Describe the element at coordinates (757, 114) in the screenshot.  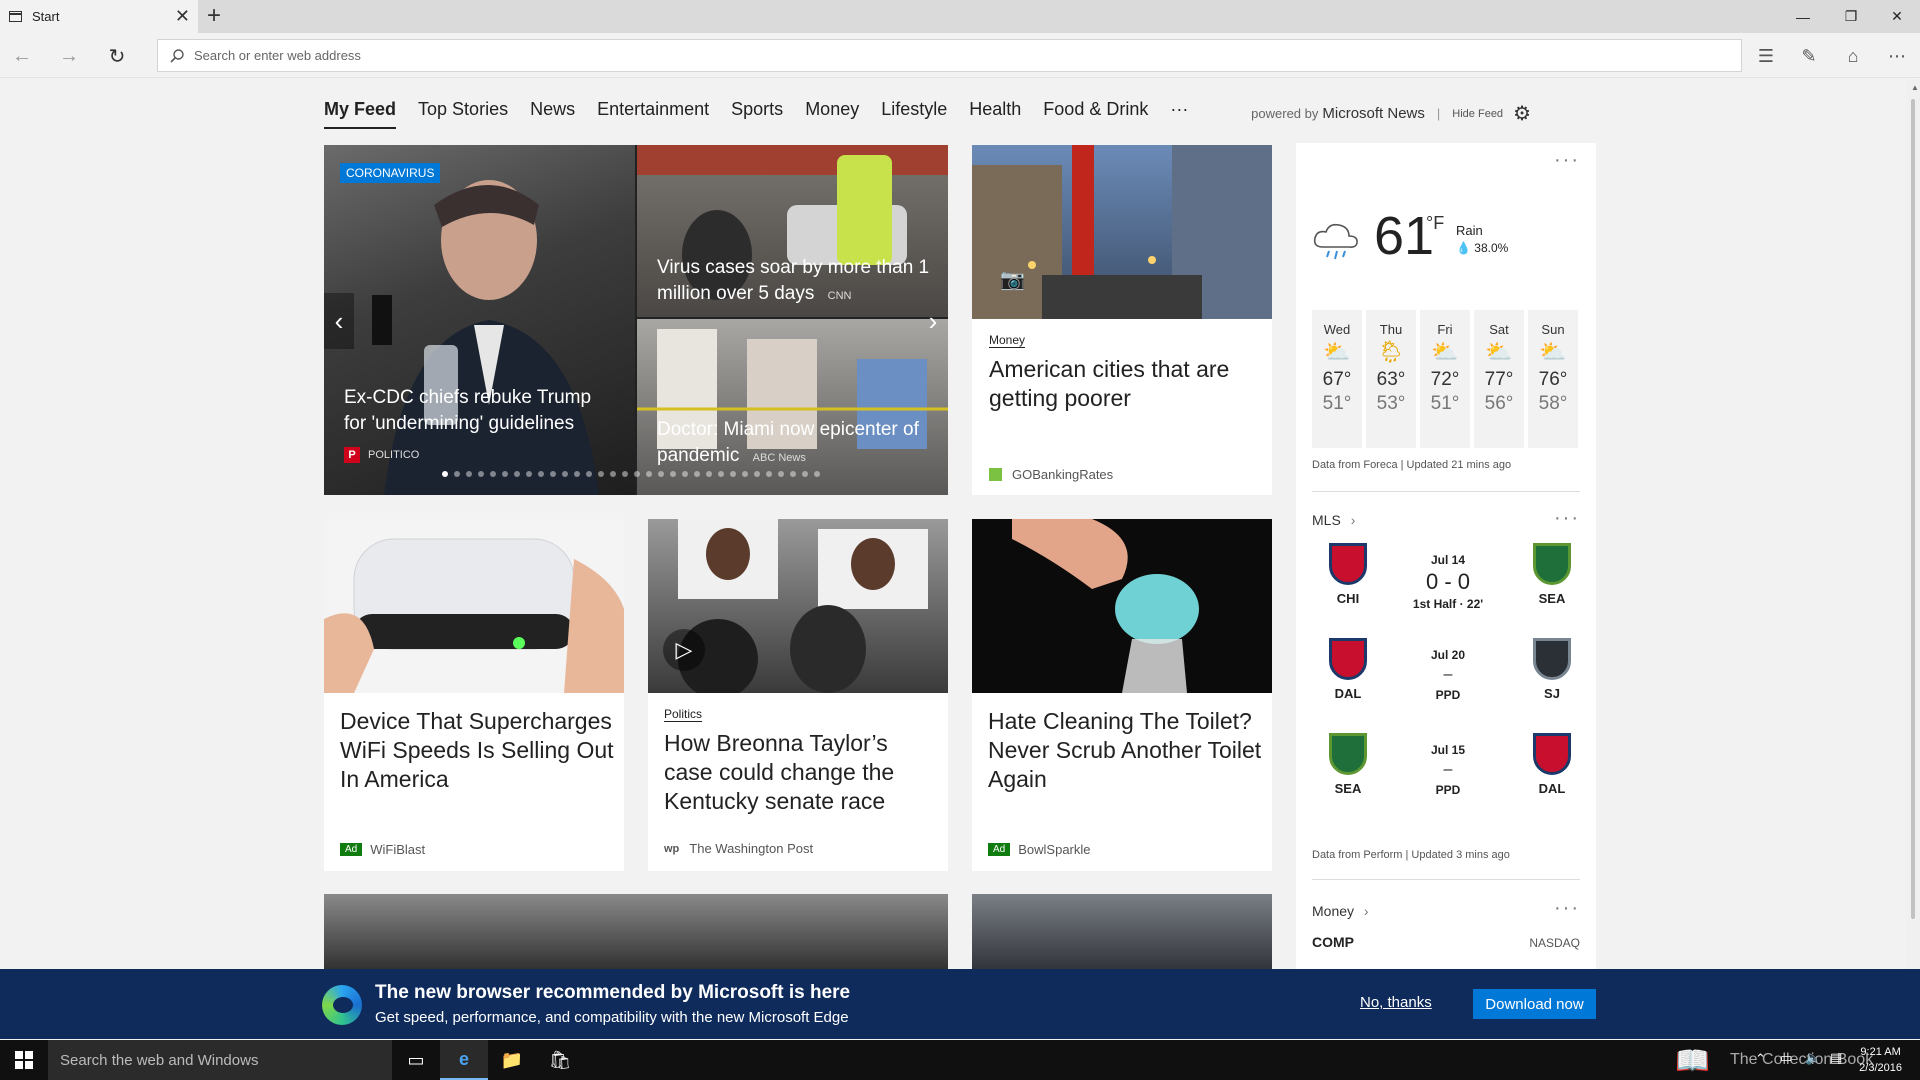
I see `tab-sports: Sports` at that location.